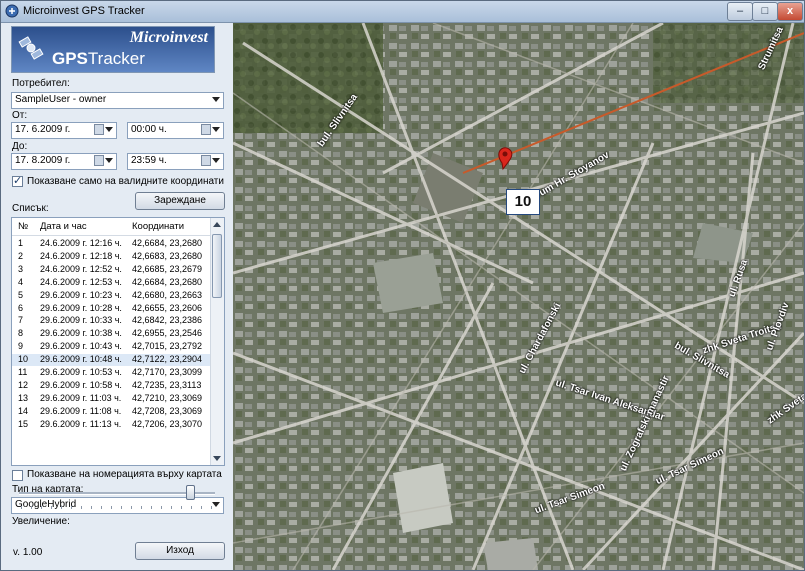 The height and width of the screenshot is (571, 805). Describe the element at coordinates (167, 359) in the screenshot. I see `row-coordinates: 42,7122, 23,2904` at that location.